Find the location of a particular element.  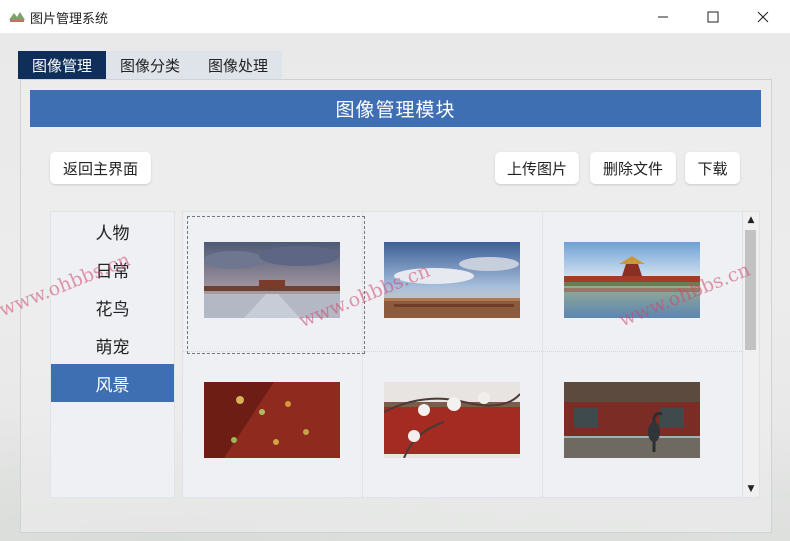

module-title: 图像管理模块 is located at coordinates (395, 108).